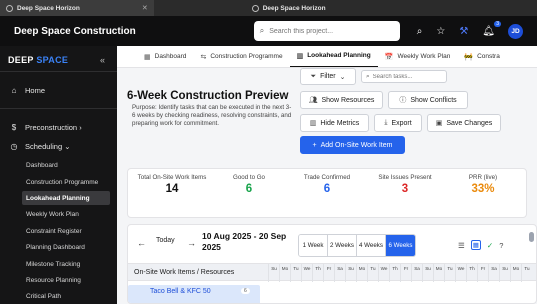  I want to click on hammer-icon: ⚒, so click(463, 31).